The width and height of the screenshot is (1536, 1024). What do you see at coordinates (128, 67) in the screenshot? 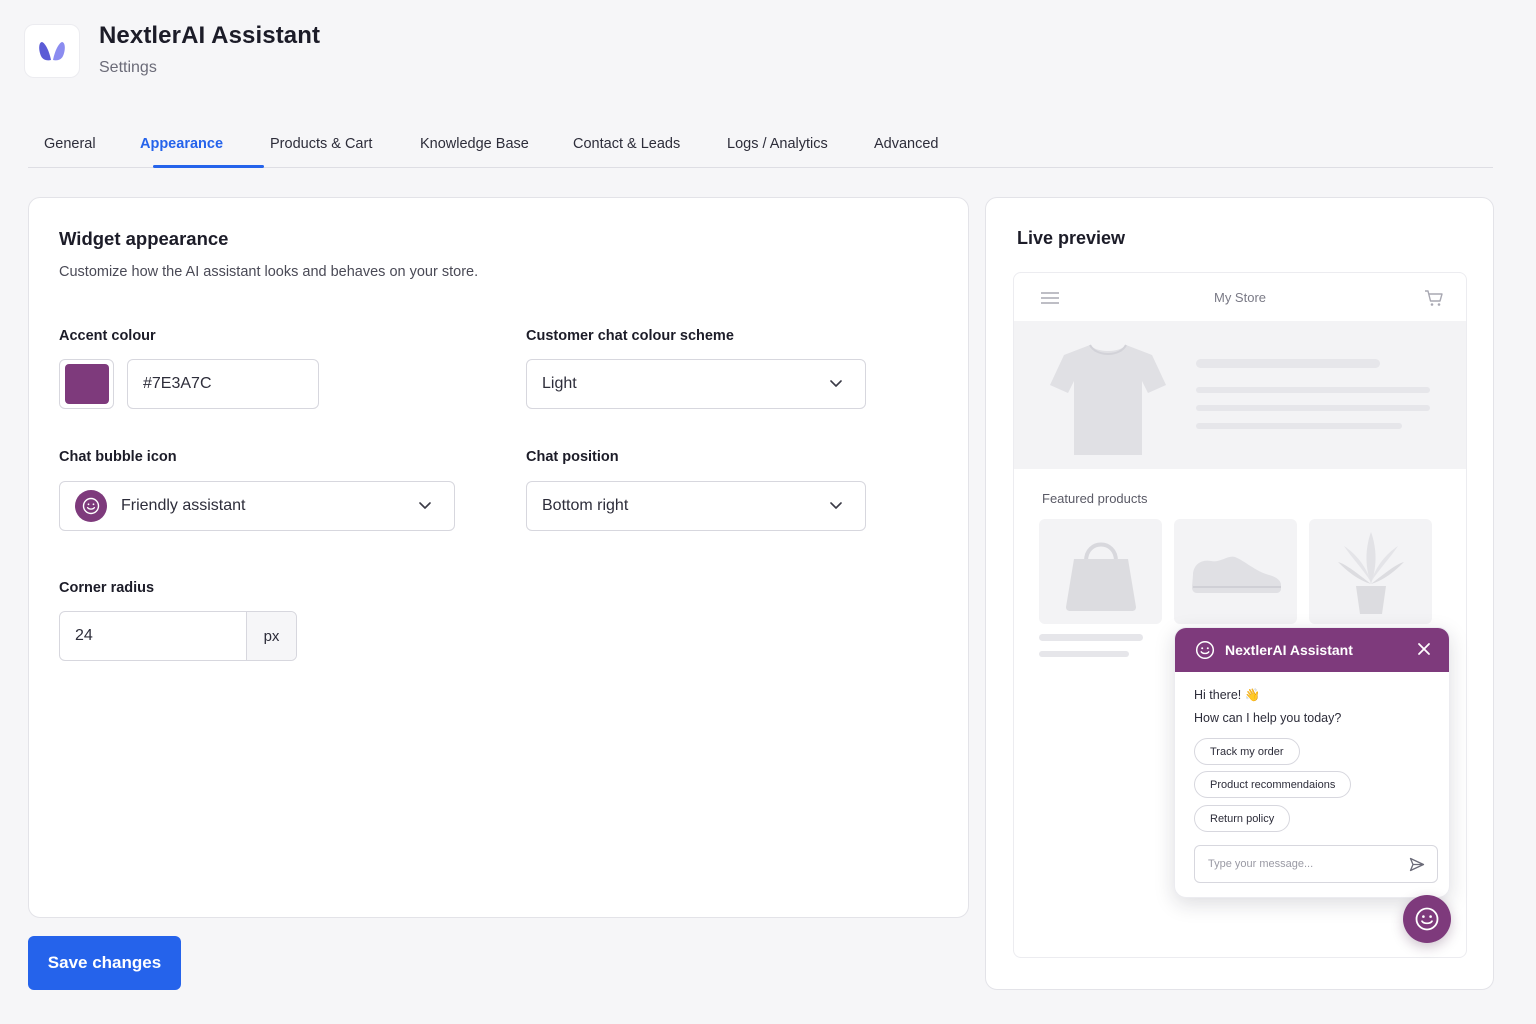
I see `app-subtitle: Settings` at bounding box center [128, 67].